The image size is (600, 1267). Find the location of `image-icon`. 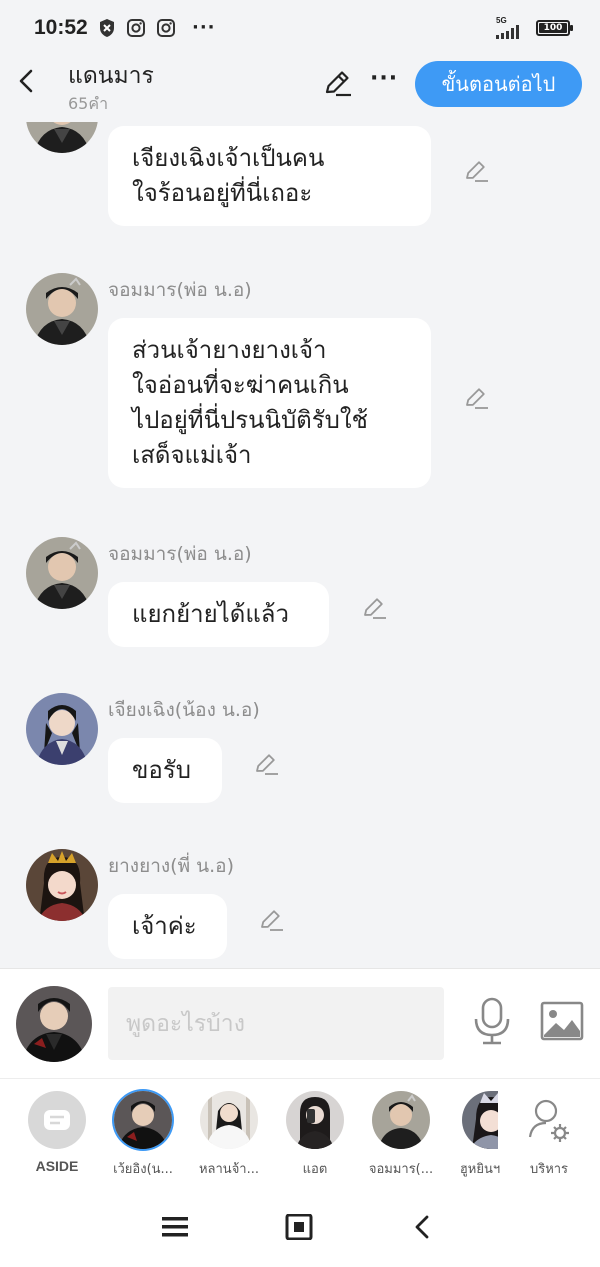

image-icon is located at coordinates (562, 1021).